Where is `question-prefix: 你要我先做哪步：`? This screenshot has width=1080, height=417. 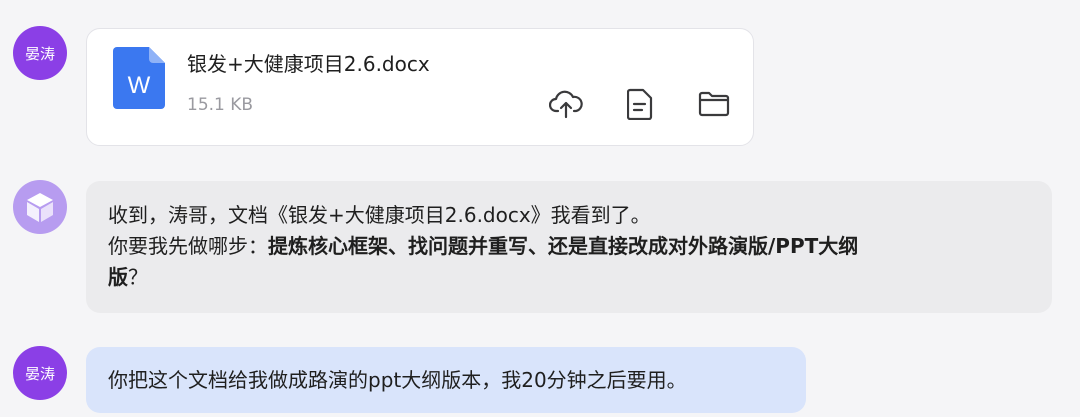
question-prefix: 你要我先做哪步： is located at coordinates (188, 246).